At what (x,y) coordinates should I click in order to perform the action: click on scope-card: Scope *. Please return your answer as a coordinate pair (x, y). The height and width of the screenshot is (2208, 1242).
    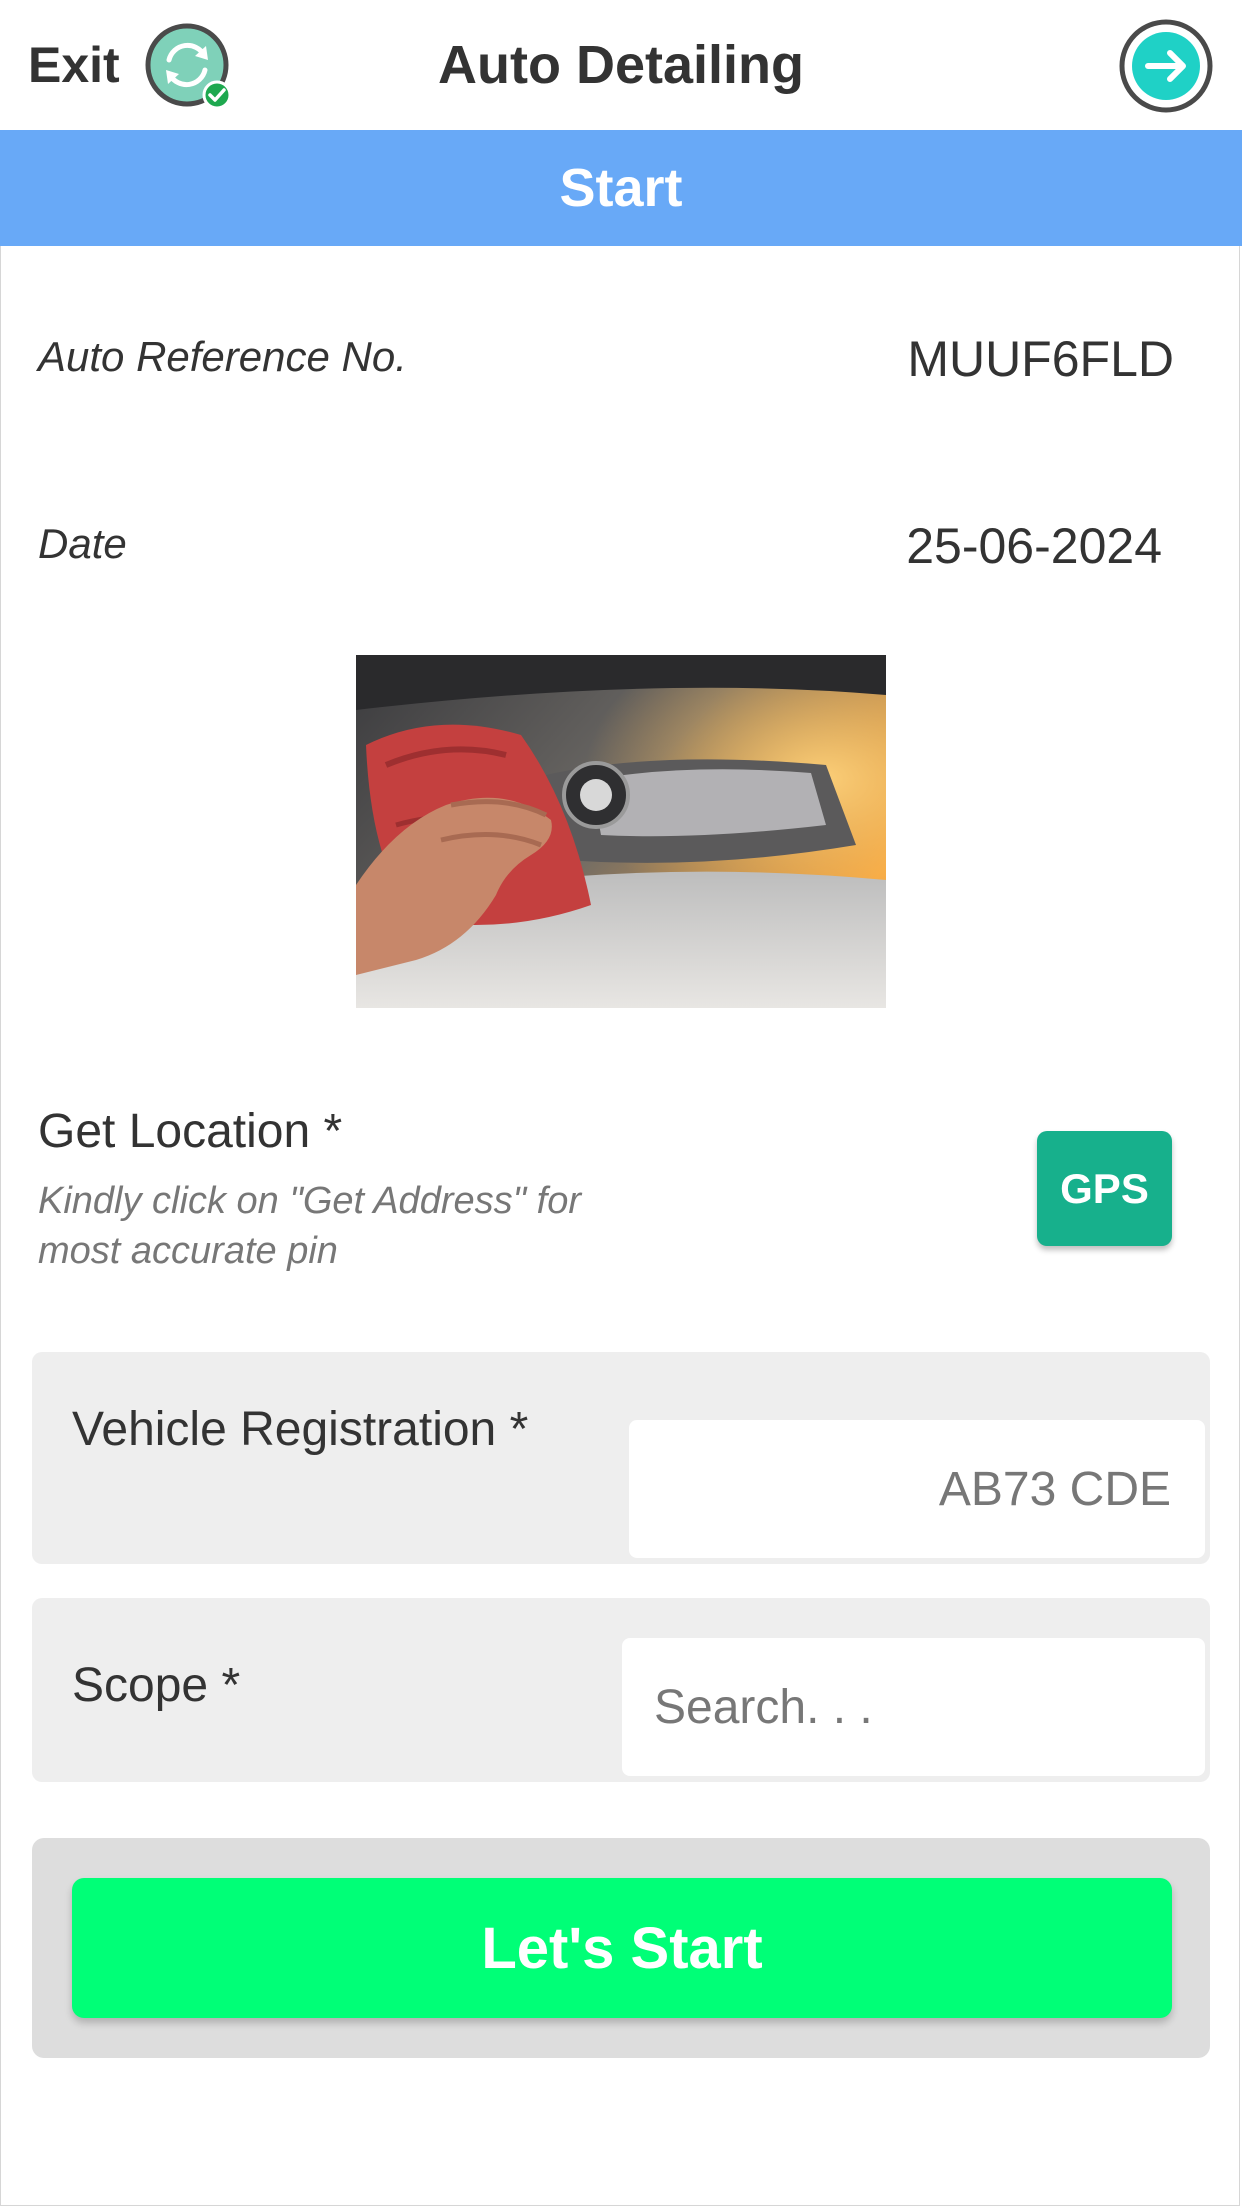
    Looking at the image, I should click on (621, 1690).